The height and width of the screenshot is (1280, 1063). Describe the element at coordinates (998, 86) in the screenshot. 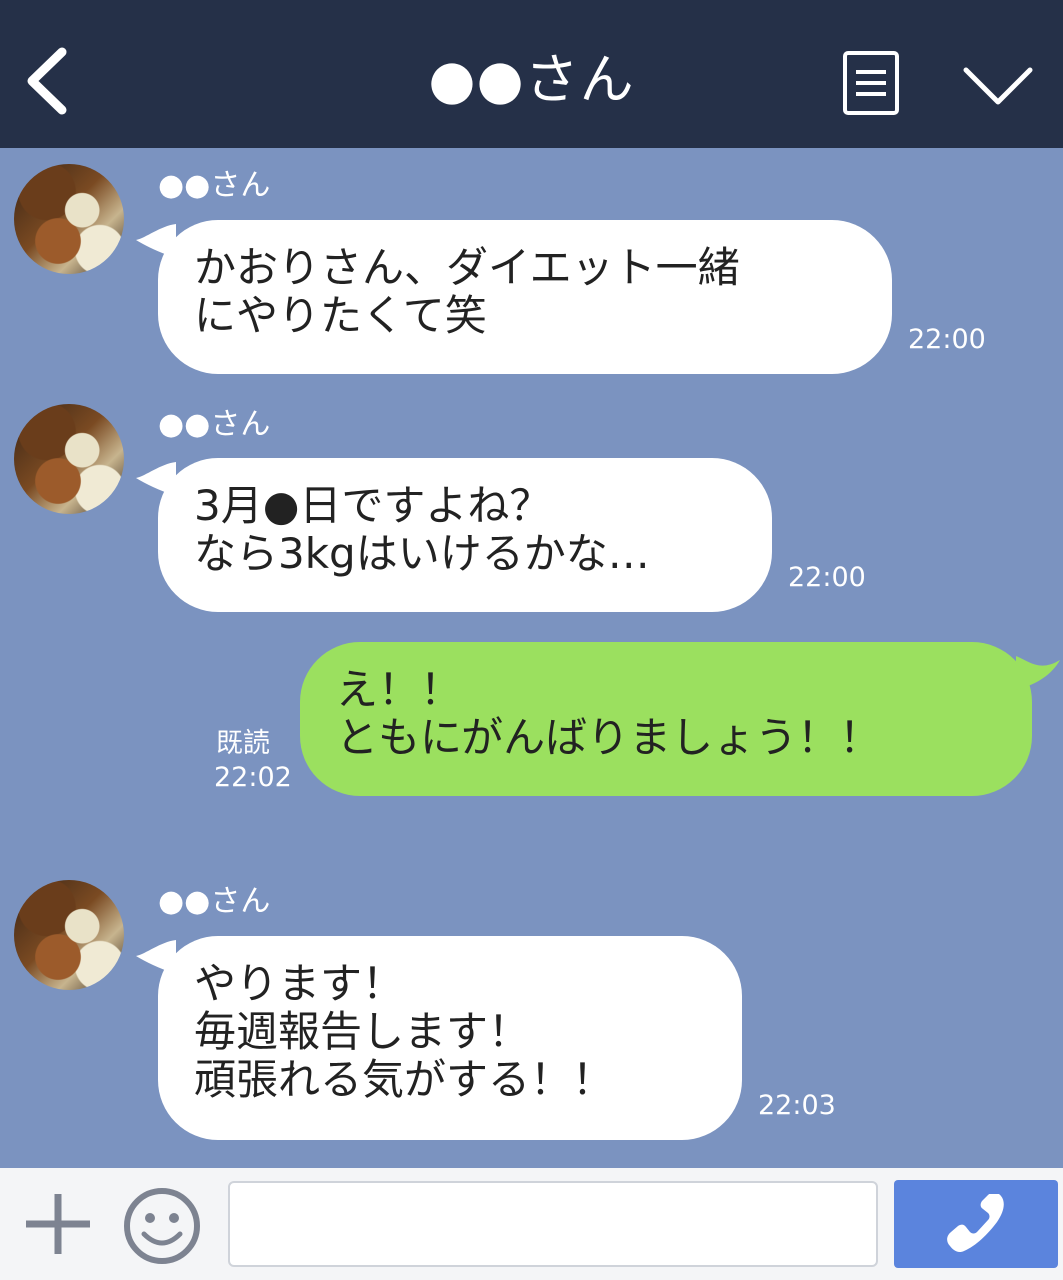

I see `chevron-down-icon` at that location.